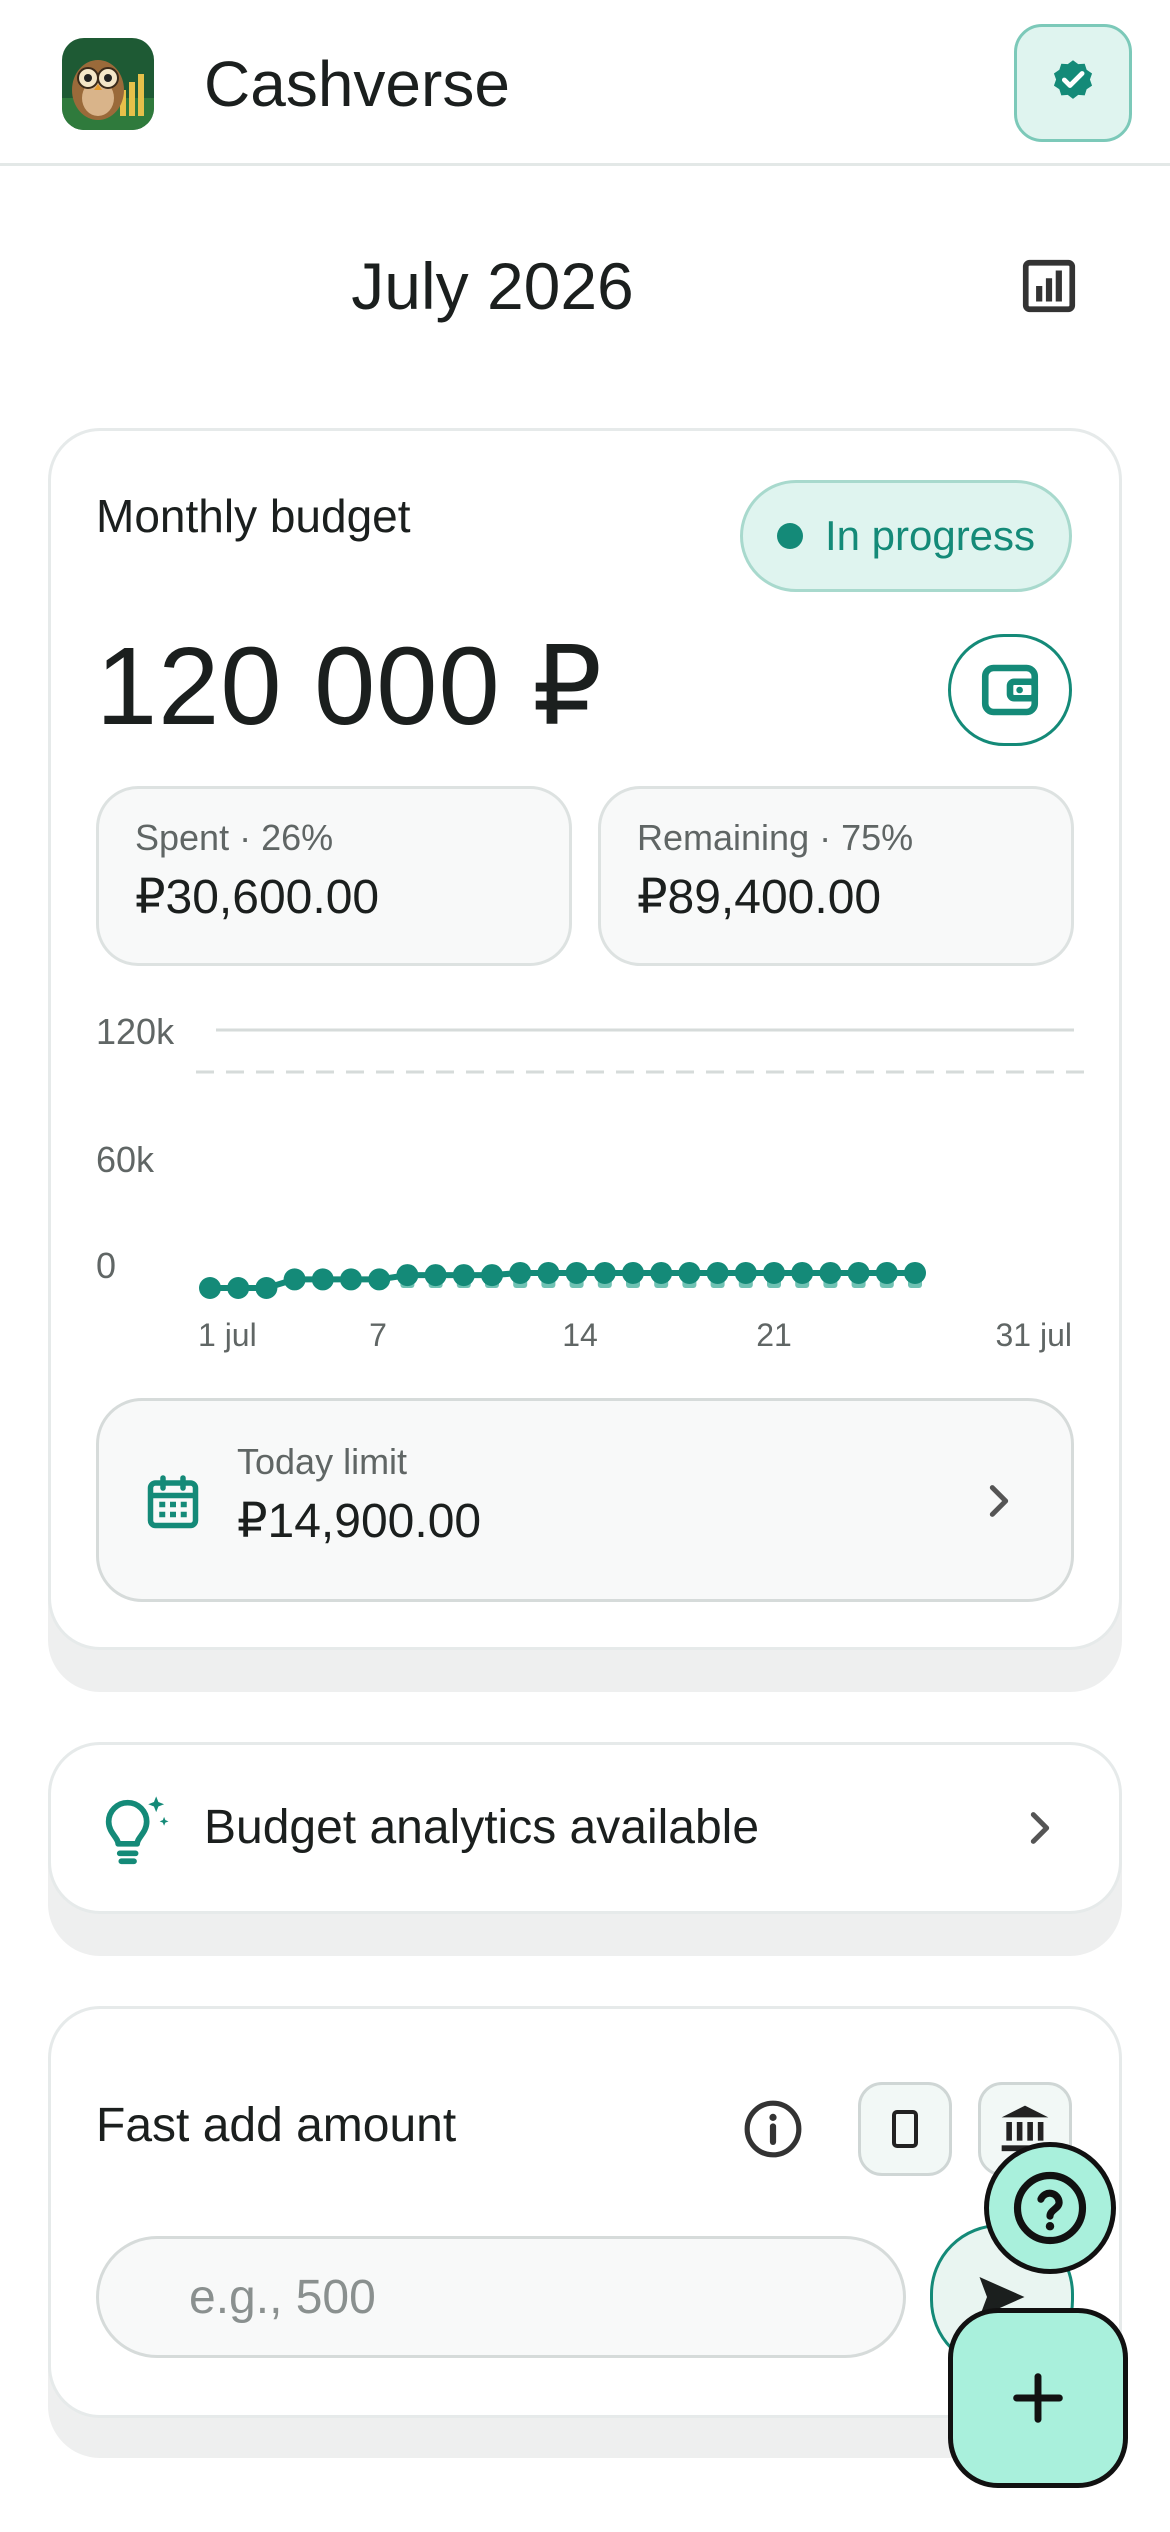  I want to click on wallet-button, so click(1010, 690).